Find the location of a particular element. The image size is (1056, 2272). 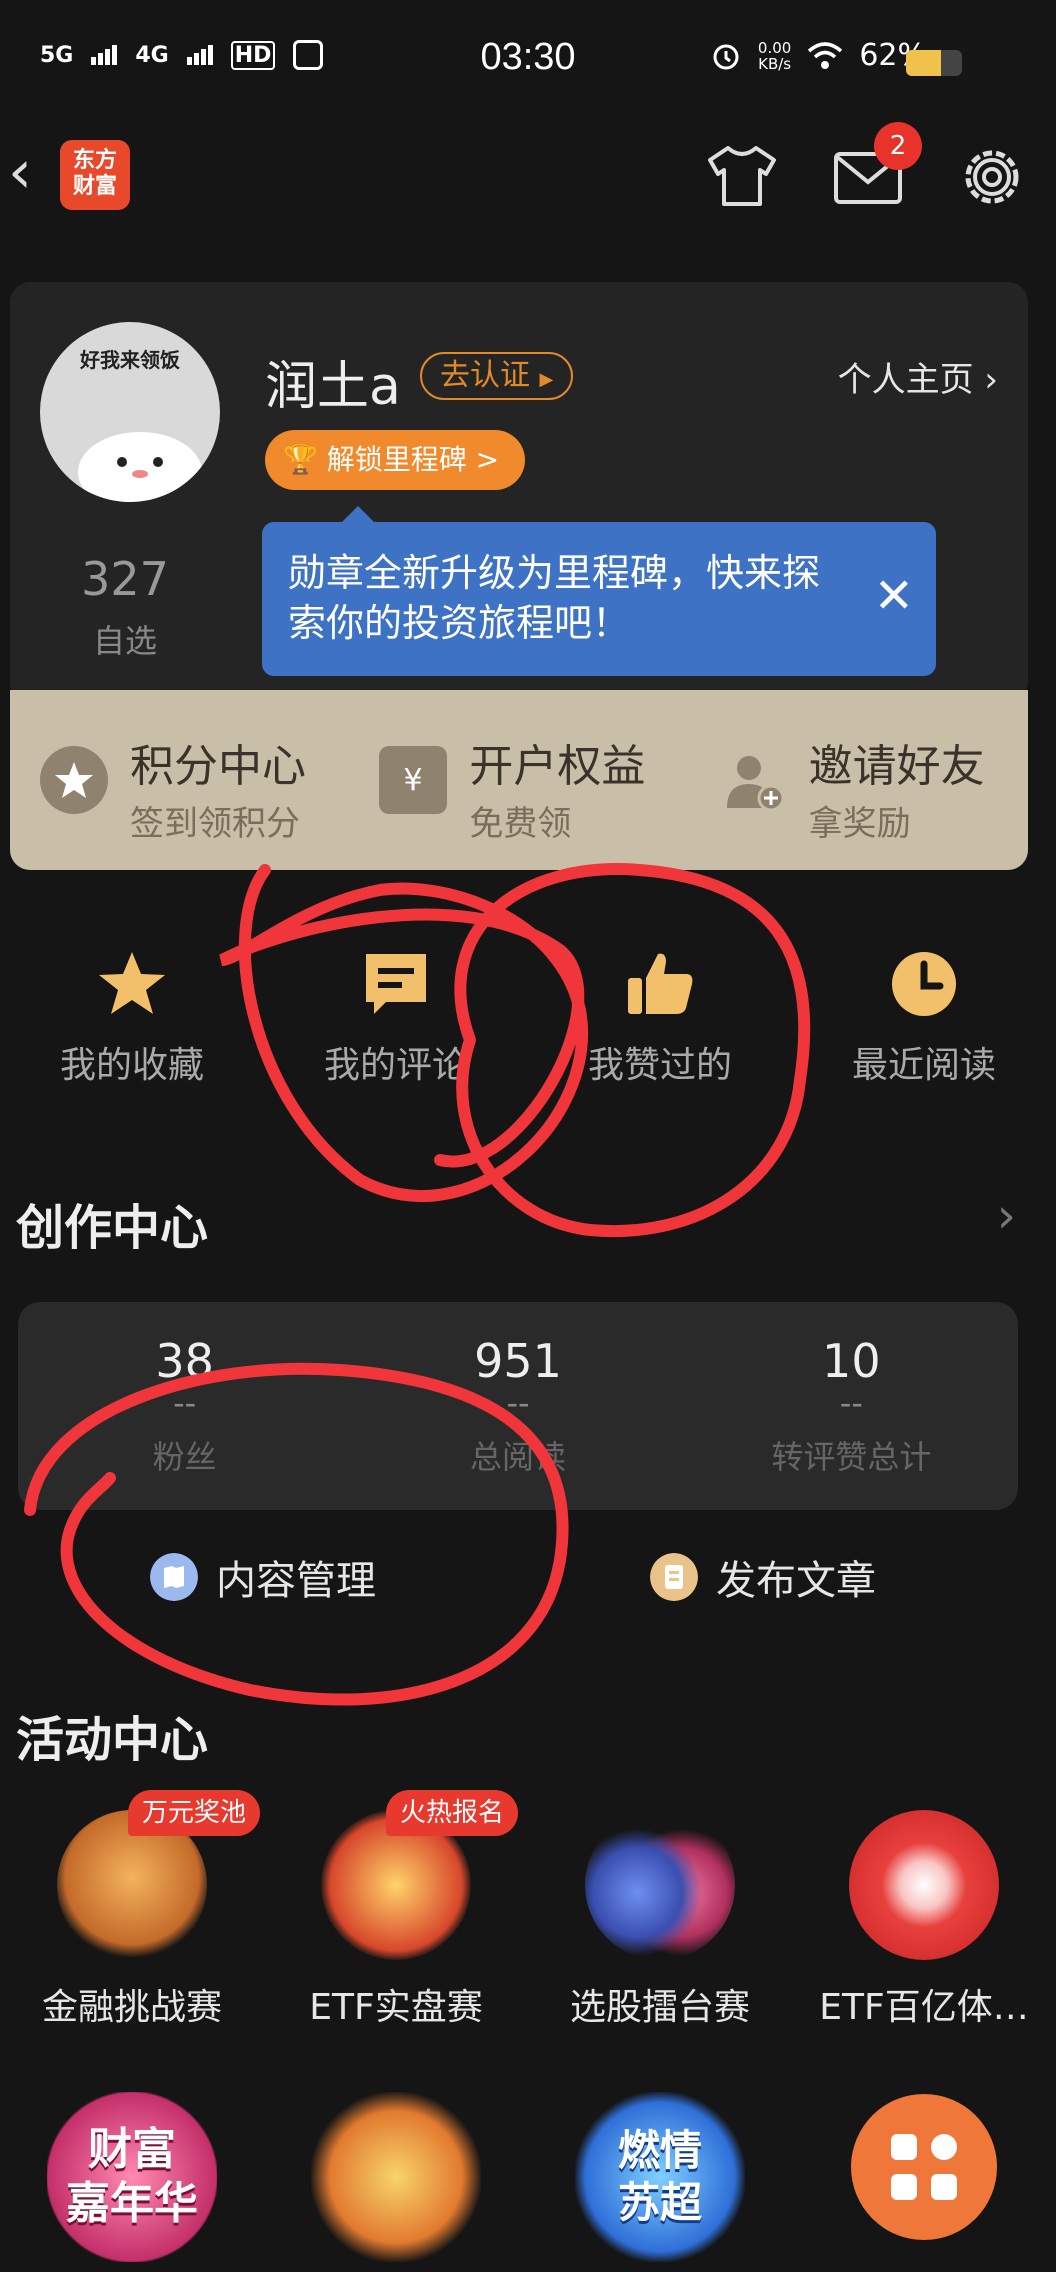

back-icon: ‹ is located at coordinates (20, 172).